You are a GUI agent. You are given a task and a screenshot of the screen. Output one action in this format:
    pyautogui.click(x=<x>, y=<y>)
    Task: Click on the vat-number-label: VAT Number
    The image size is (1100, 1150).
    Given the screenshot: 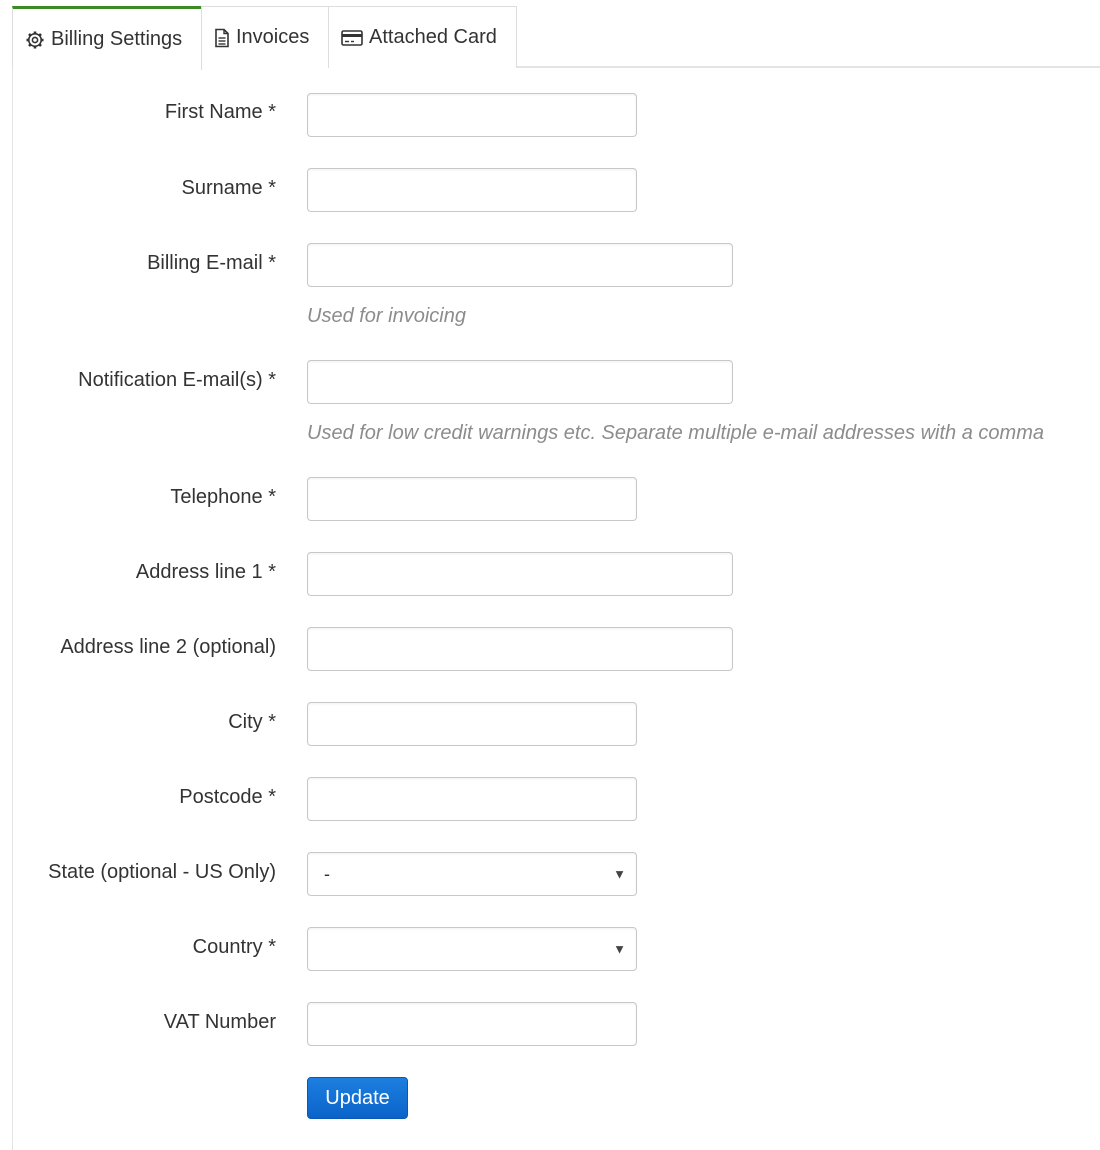 What is the action you would take?
    pyautogui.click(x=219, y=1022)
    